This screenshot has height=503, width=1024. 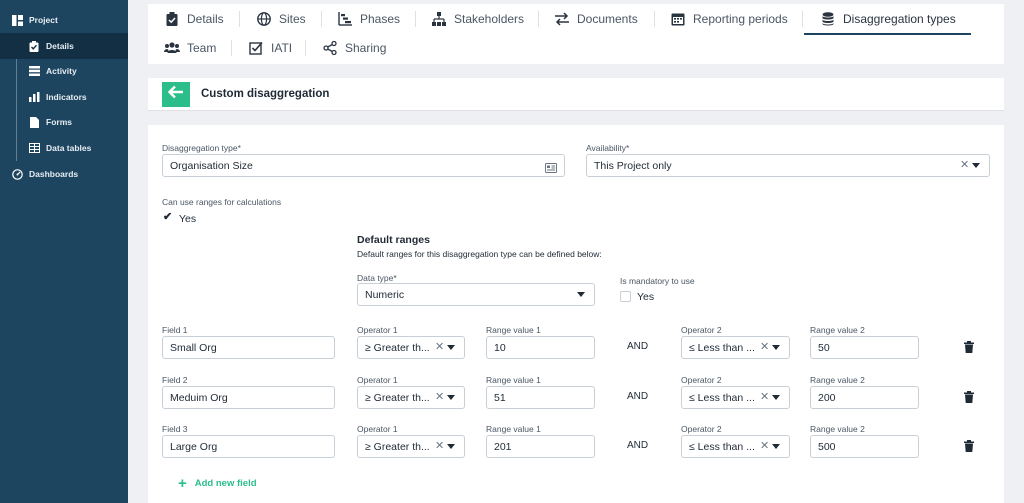 I want to click on table-icon, so click(x=34, y=148).